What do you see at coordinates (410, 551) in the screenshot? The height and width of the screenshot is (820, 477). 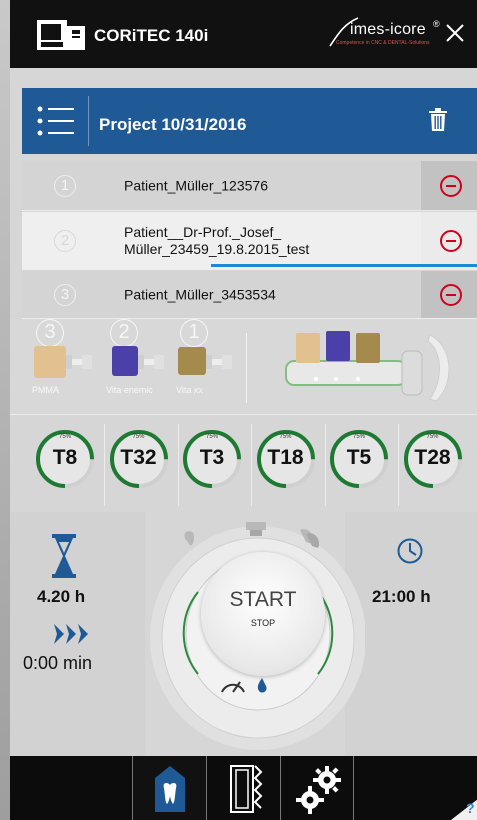 I see `clock-icon` at bounding box center [410, 551].